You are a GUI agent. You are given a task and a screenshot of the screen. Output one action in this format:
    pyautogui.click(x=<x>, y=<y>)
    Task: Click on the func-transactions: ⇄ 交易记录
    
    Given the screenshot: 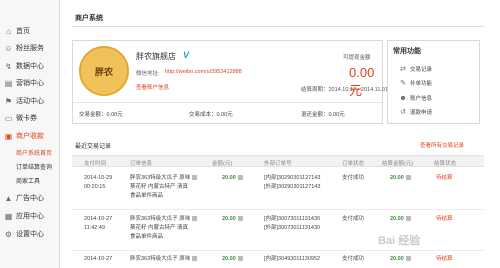 What is the action you would take?
    pyautogui.click(x=415, y=69)
    